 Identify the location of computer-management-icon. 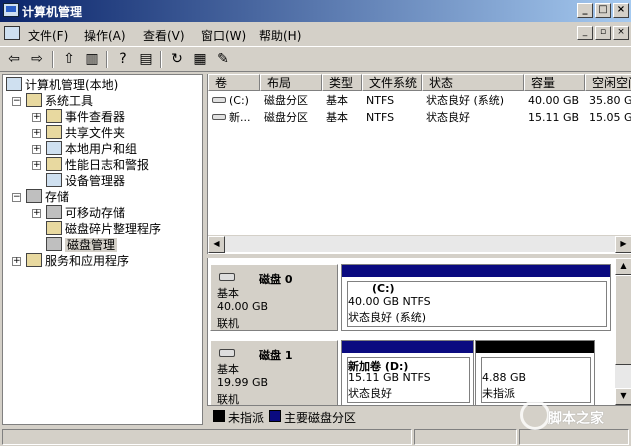
(11, 10).